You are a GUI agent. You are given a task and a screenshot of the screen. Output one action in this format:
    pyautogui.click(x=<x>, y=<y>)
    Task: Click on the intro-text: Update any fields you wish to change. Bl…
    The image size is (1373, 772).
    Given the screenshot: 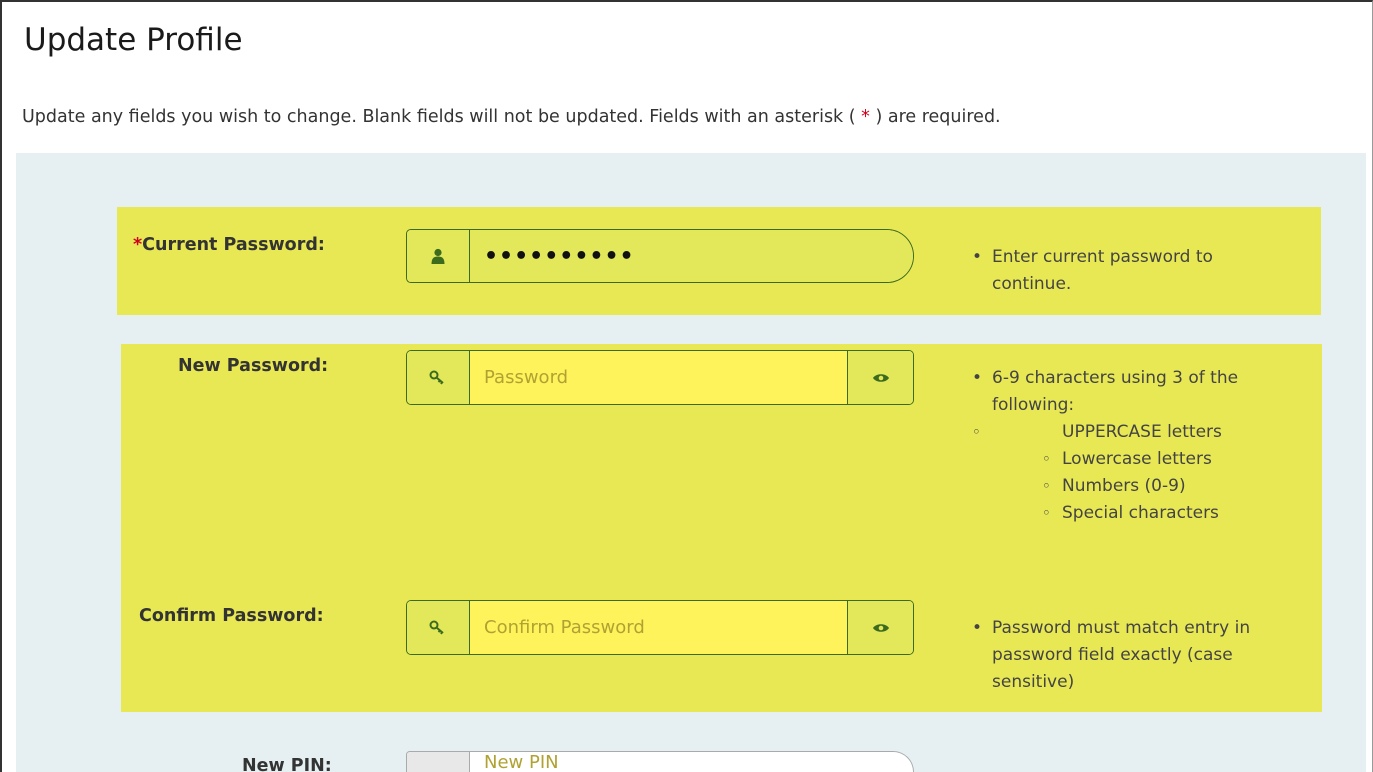 What is the action you would take?
    pyautogui.click(x=511, y=117)
    